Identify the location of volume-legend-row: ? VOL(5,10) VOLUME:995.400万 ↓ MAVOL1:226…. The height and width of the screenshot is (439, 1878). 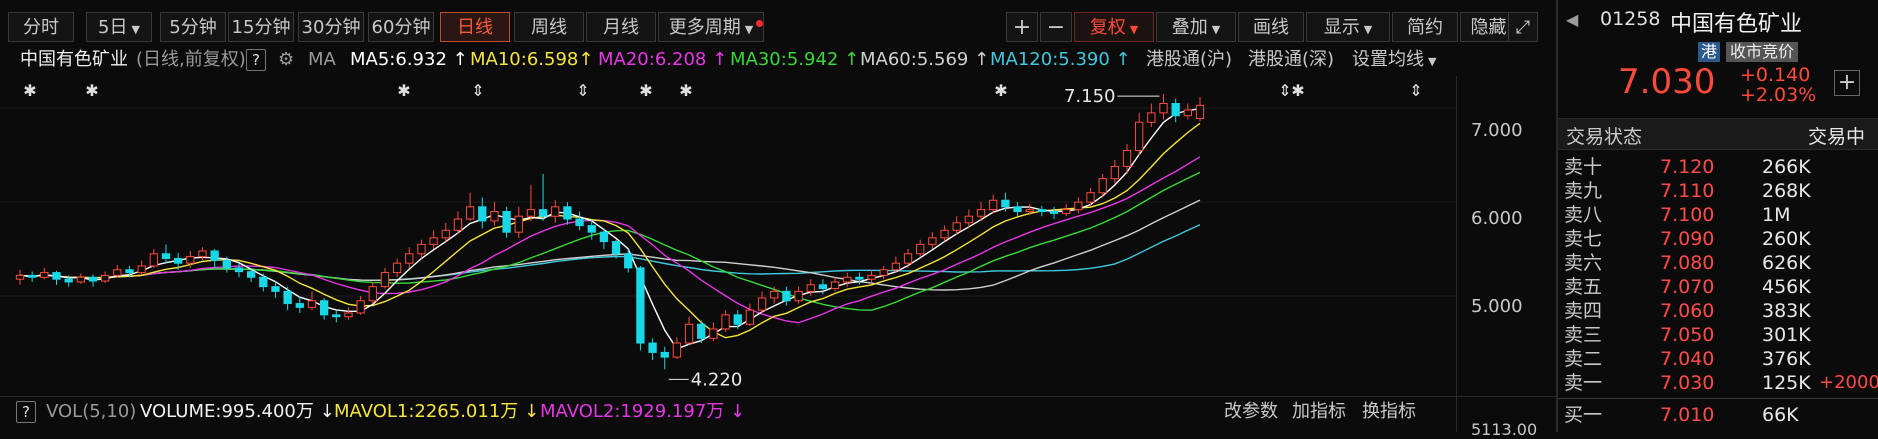
(778, 411).